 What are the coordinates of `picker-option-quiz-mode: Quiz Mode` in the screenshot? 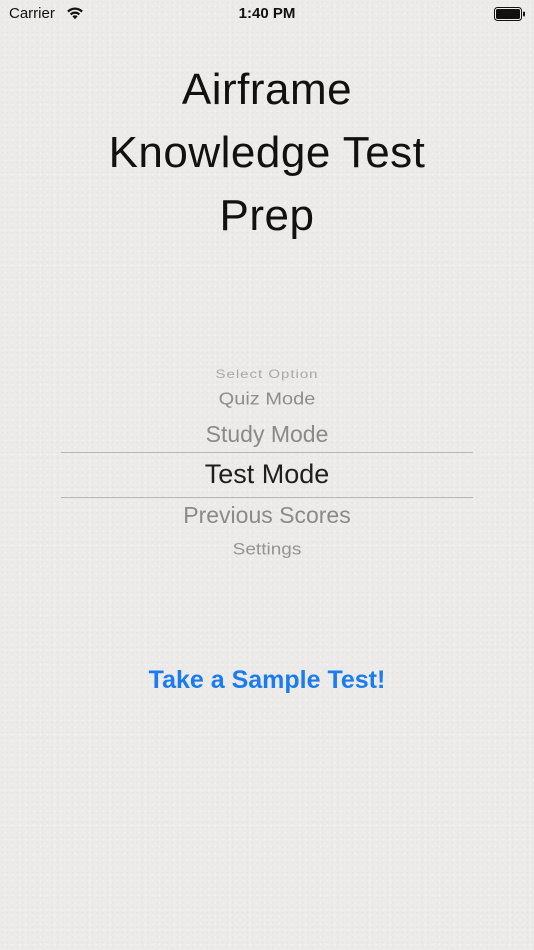 It's located at (267, 399).